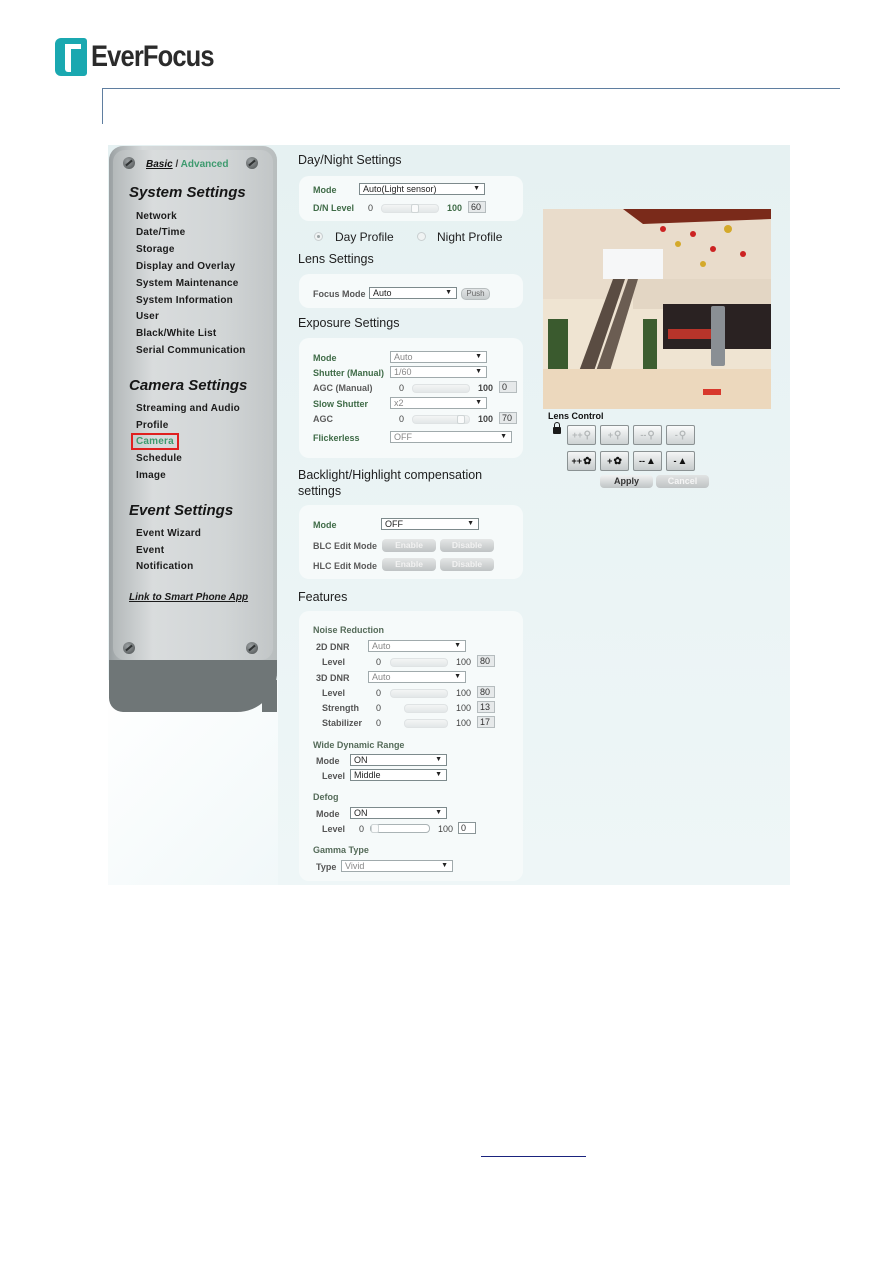 The height and width of the screenshot is (1263, 893). Describe the element at coordinates (168, 533) in the screenshot. I see `sidebar-item-event-wizard: Event Wizard` at that location.